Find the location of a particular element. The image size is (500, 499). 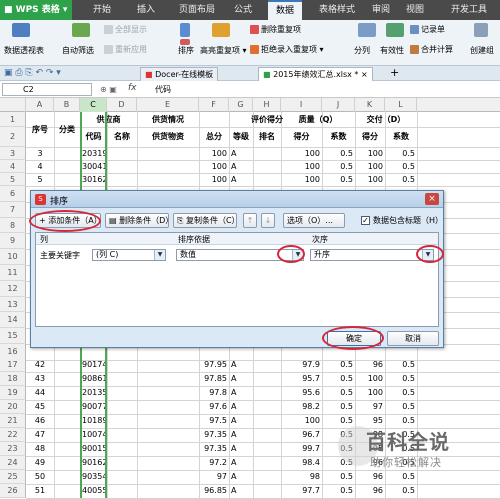

cell-f: 97 is located at coordinates (214, 477).